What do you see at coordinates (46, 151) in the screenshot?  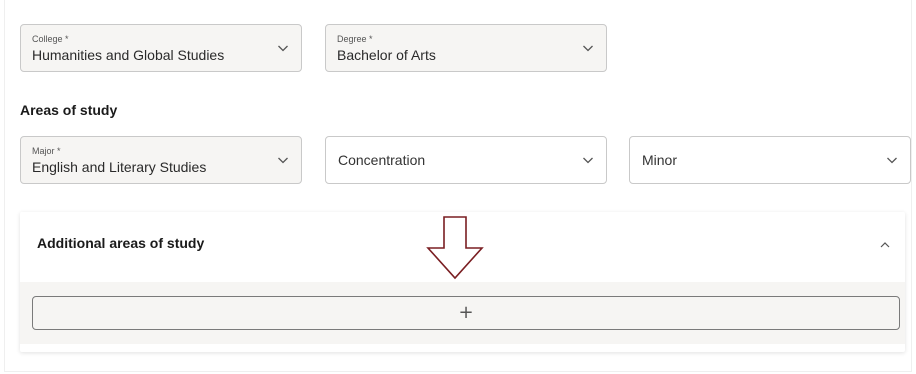 I see `major-label: Major *` at bounding box center [46, 151].